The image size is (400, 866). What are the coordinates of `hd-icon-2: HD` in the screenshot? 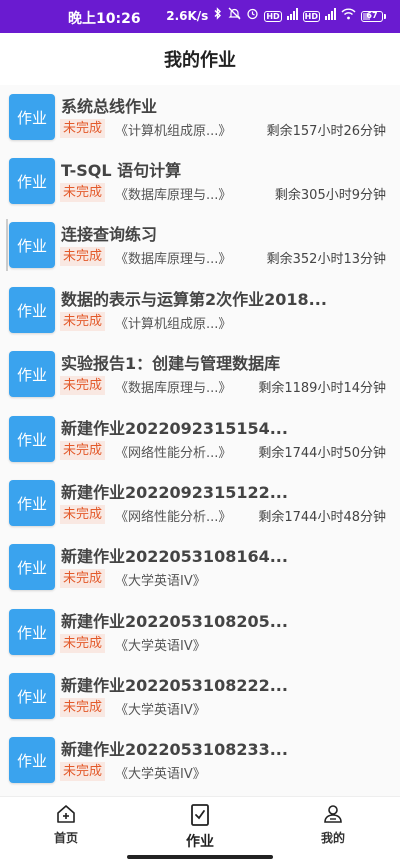 It's located at (311, 16).